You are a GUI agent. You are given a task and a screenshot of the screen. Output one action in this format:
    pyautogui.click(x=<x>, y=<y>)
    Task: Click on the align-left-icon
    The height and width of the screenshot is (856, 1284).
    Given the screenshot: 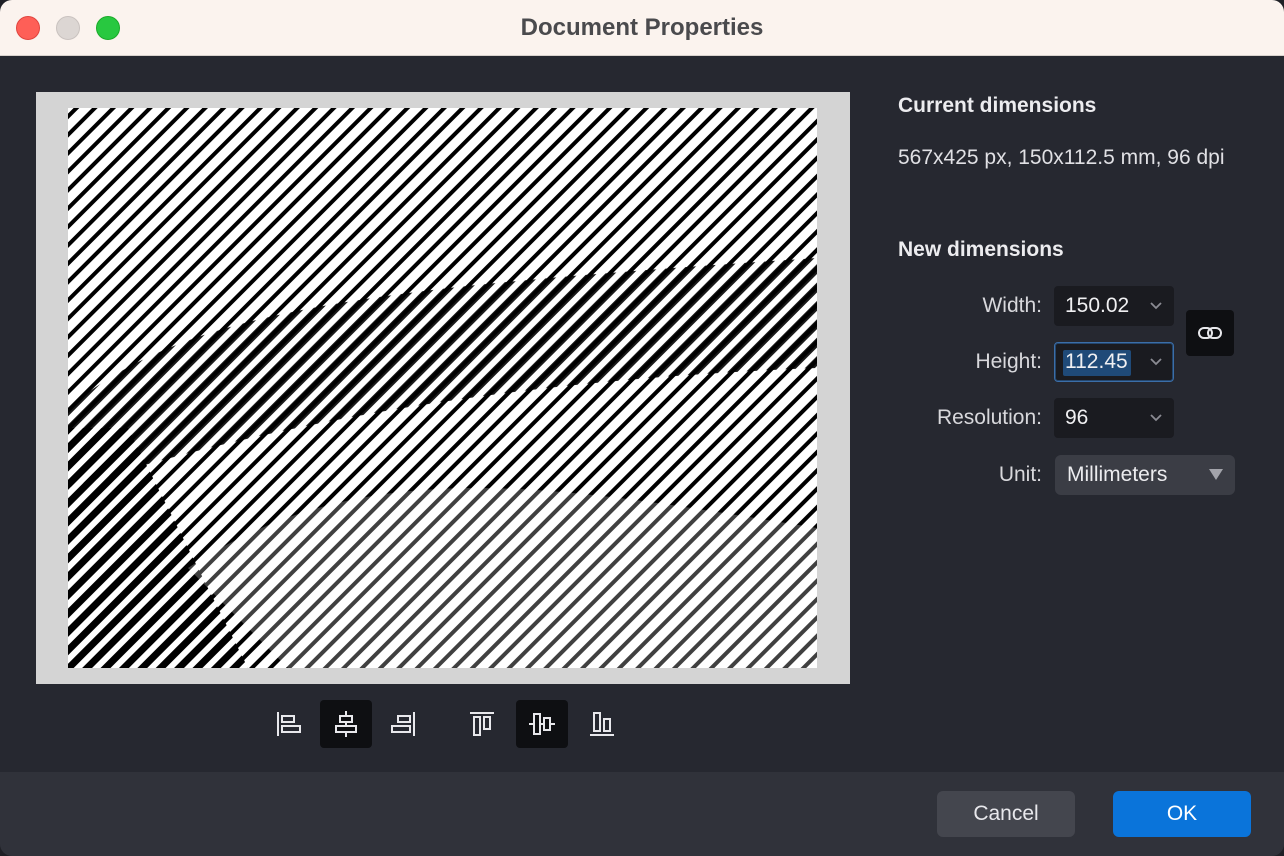 What is the action you would take?
    pyautogui.click(x=289, y=724)
    